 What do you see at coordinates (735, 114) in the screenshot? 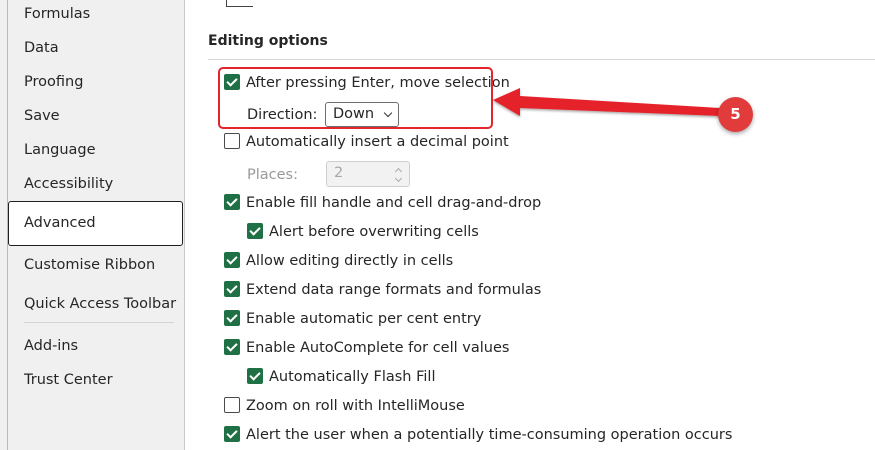
I see `step-number-badge: 5` at bounding box center [735, 114].